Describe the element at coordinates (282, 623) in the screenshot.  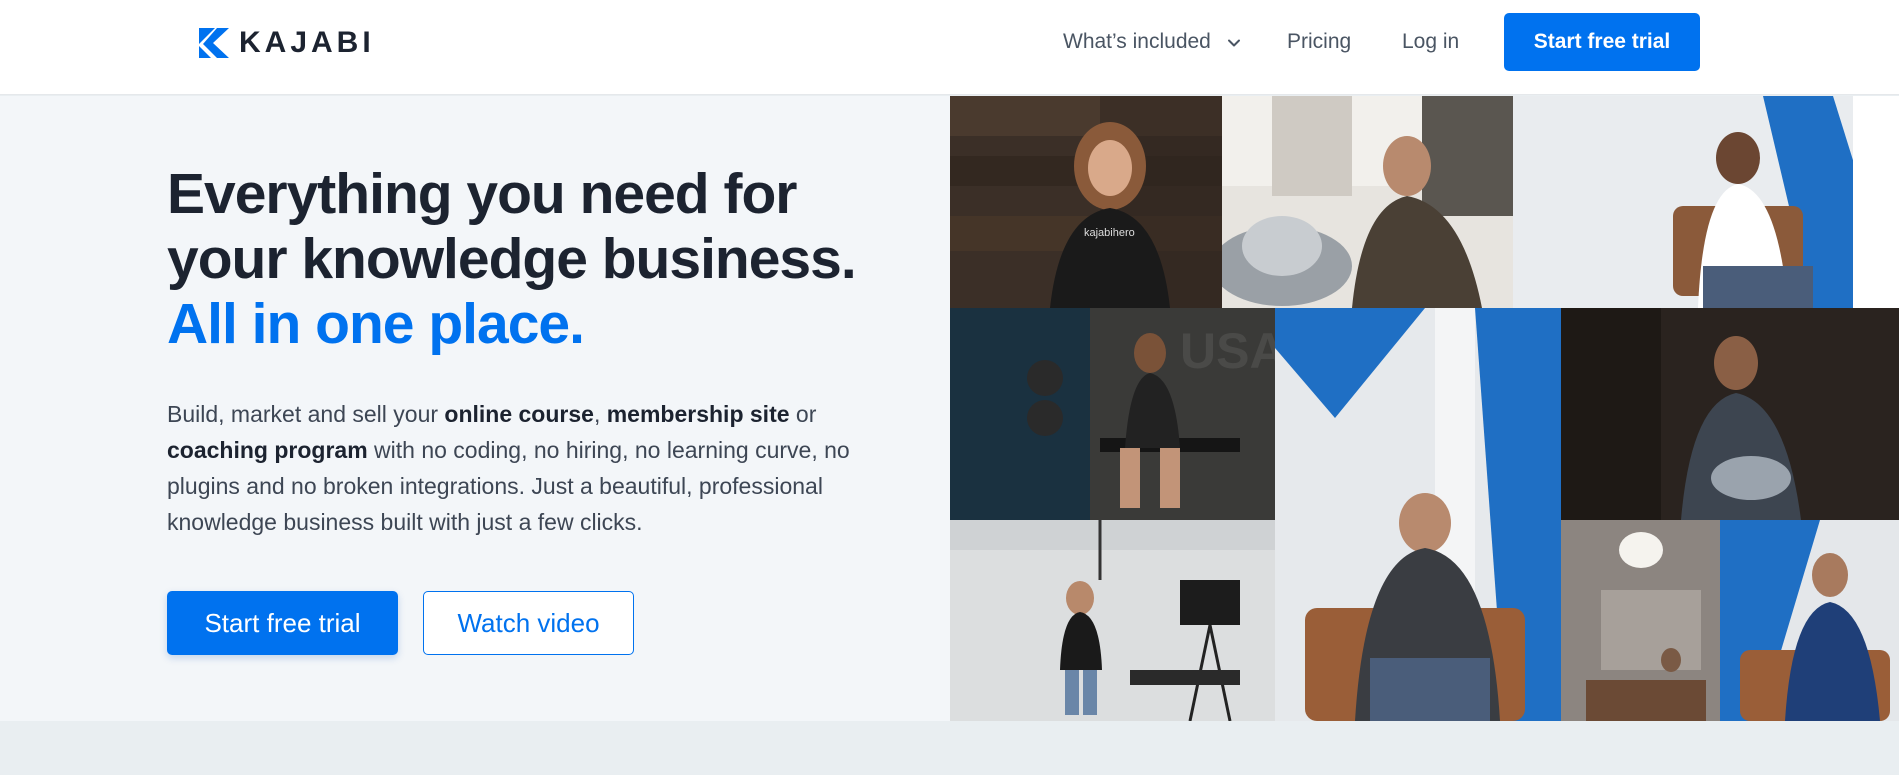
I see `hero-start-free-trial-button: Start free trial` at that location.